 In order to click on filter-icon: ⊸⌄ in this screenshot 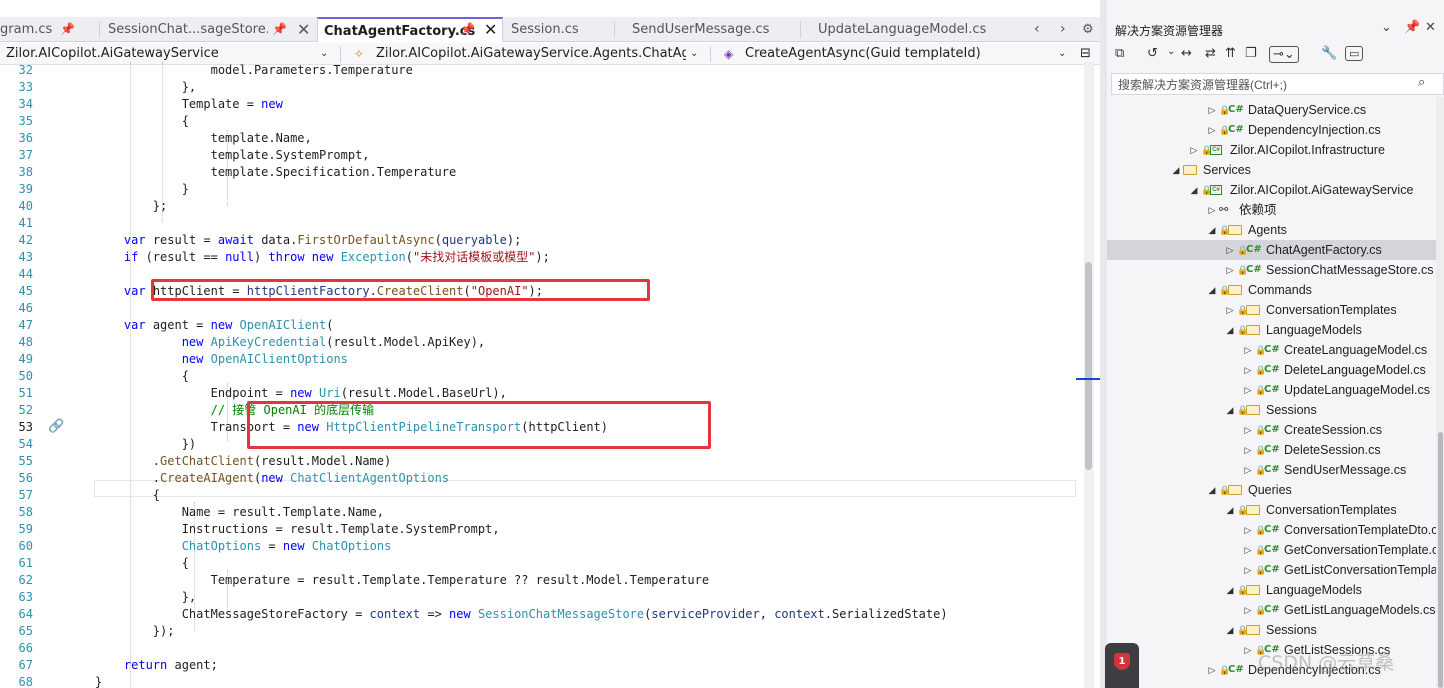, I will do `click(1284, 54)`.